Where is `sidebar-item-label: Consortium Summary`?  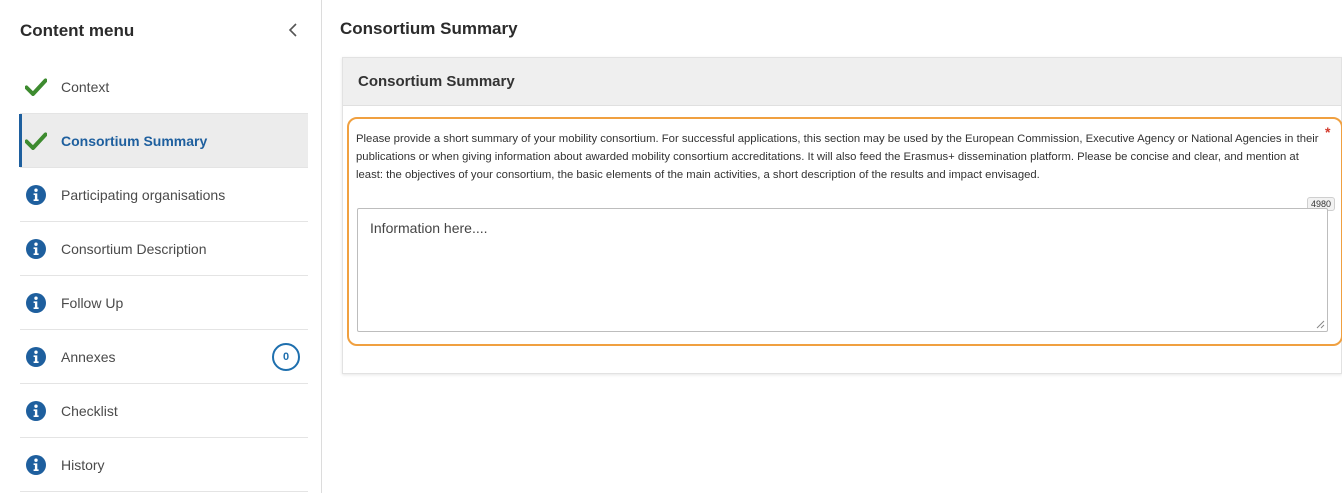
sidebar-item-label: Consortium Summary is located at coordinates (134, 140).